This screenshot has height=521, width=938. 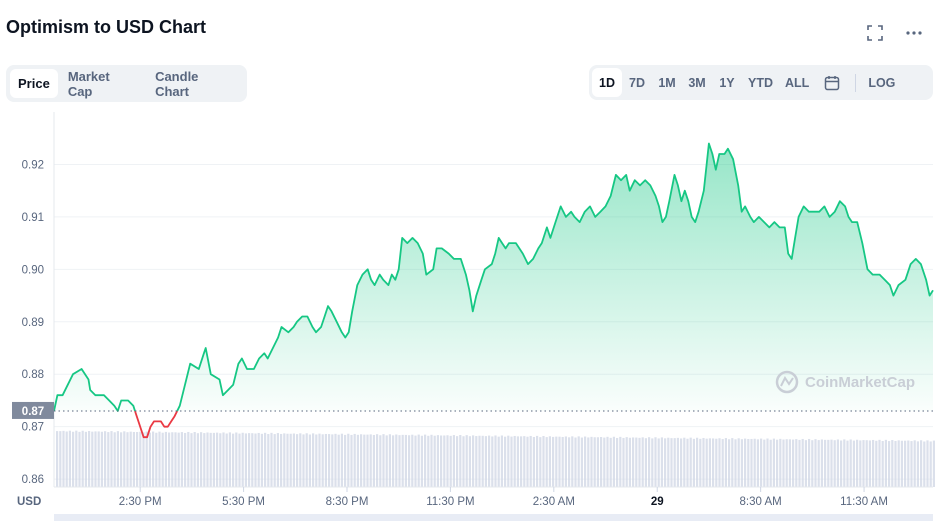 What do you see at coordinates (33, 480) in the screenshot?
I see `y-tick-label: 0.86` at bounding box center [33, 480].